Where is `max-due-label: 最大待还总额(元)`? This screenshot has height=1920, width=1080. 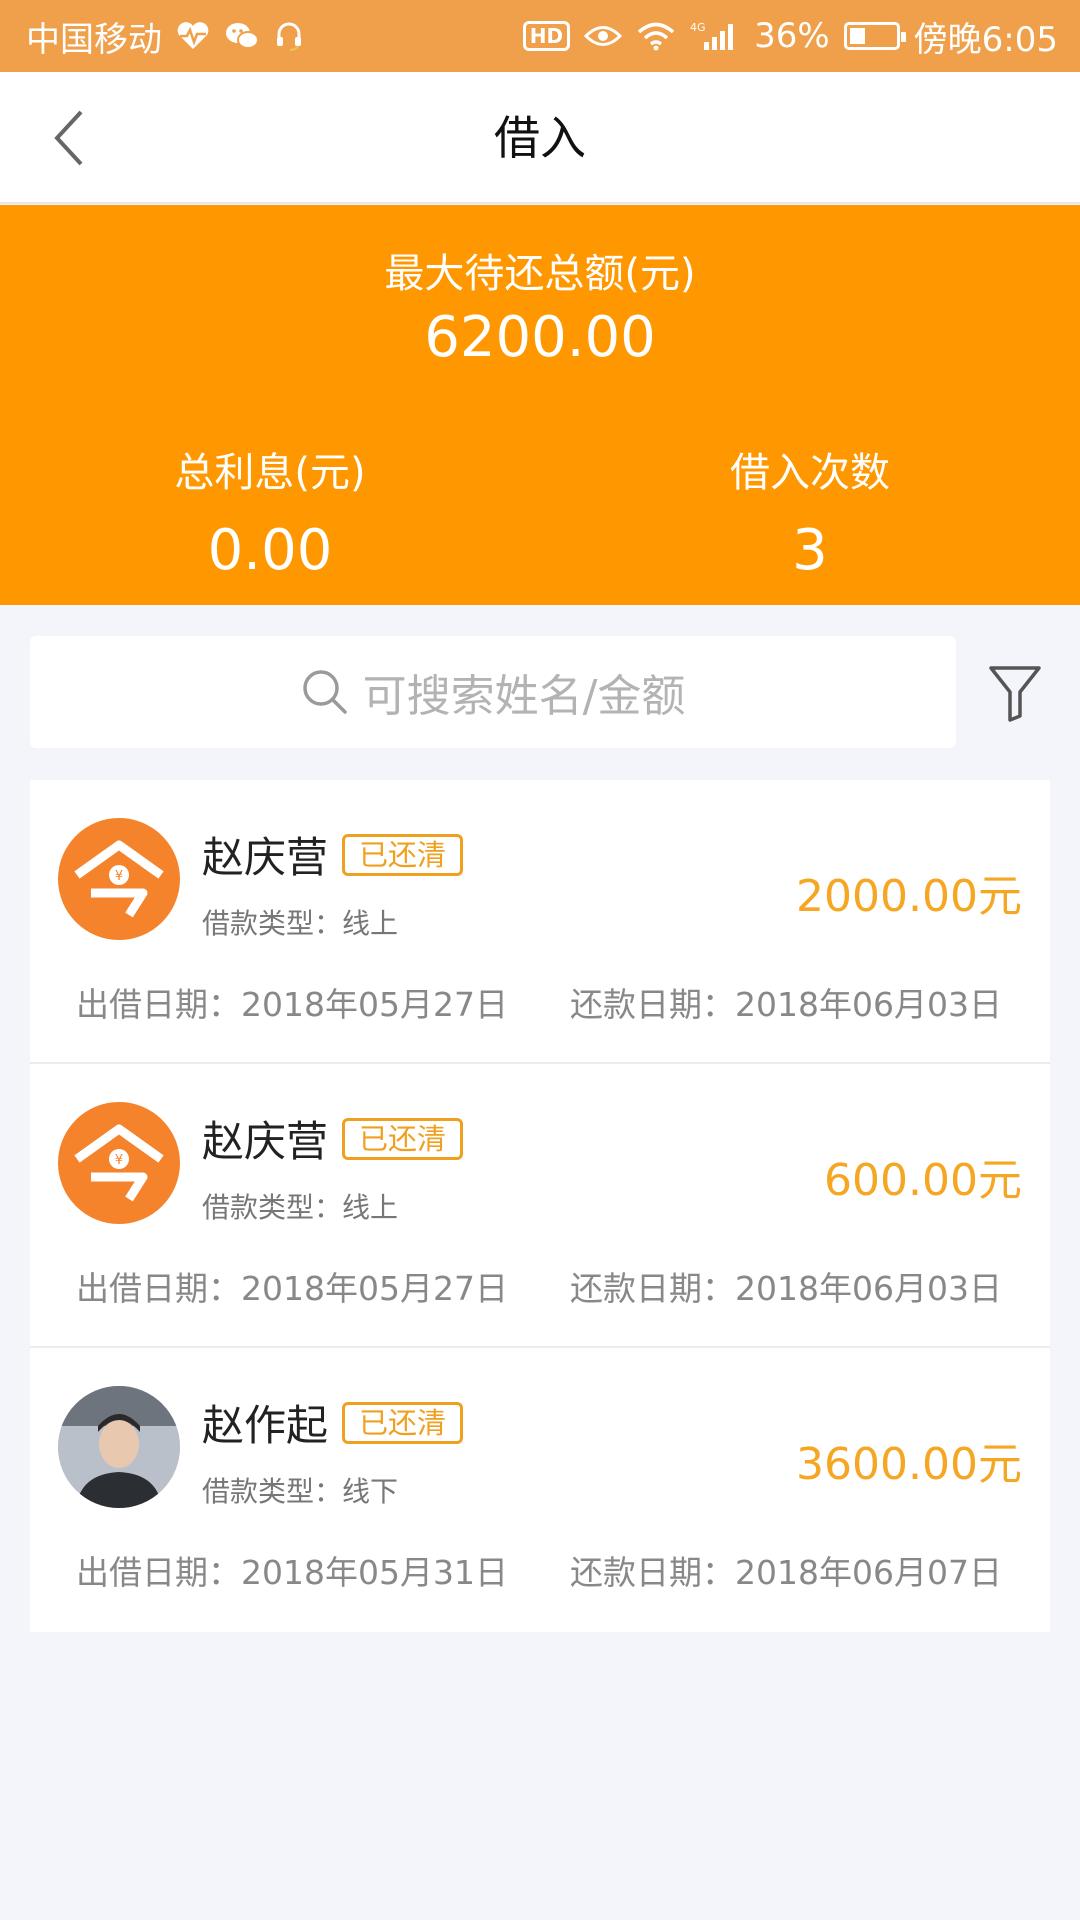
max-due-label: 最大待还总额(元) is located at coordinates (540, 274).